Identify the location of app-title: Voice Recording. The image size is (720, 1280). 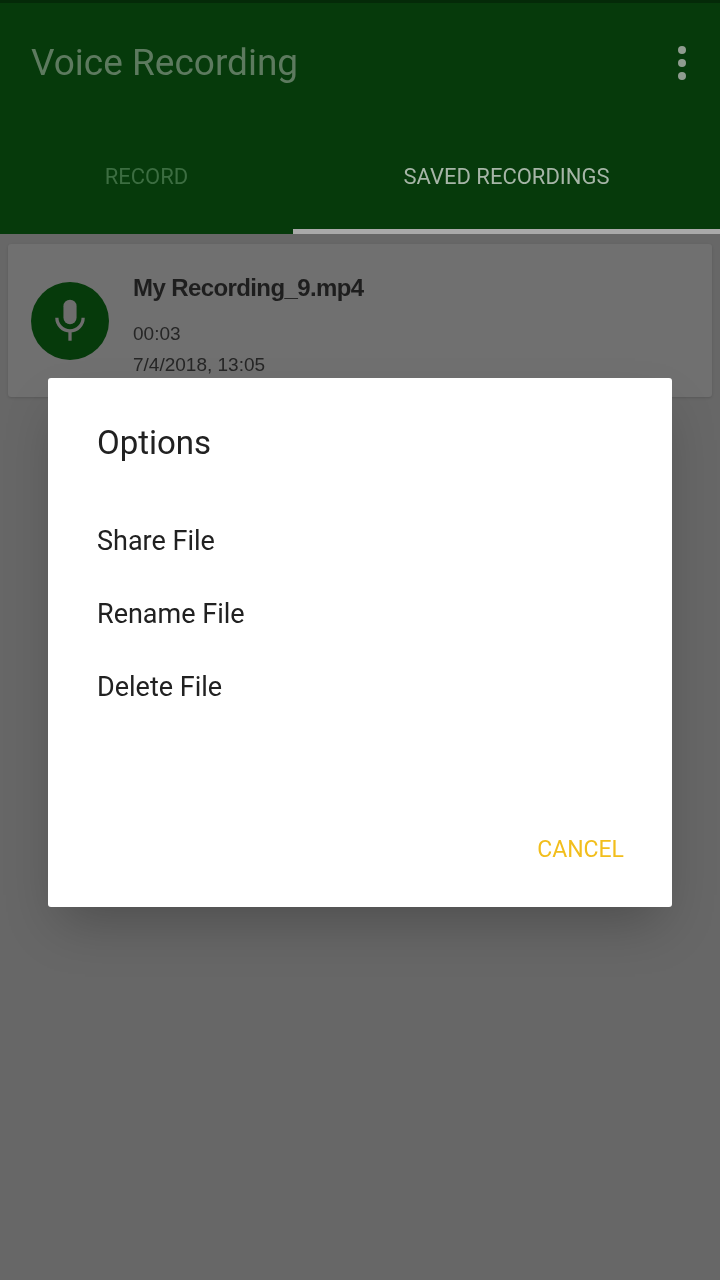
(165, 63).